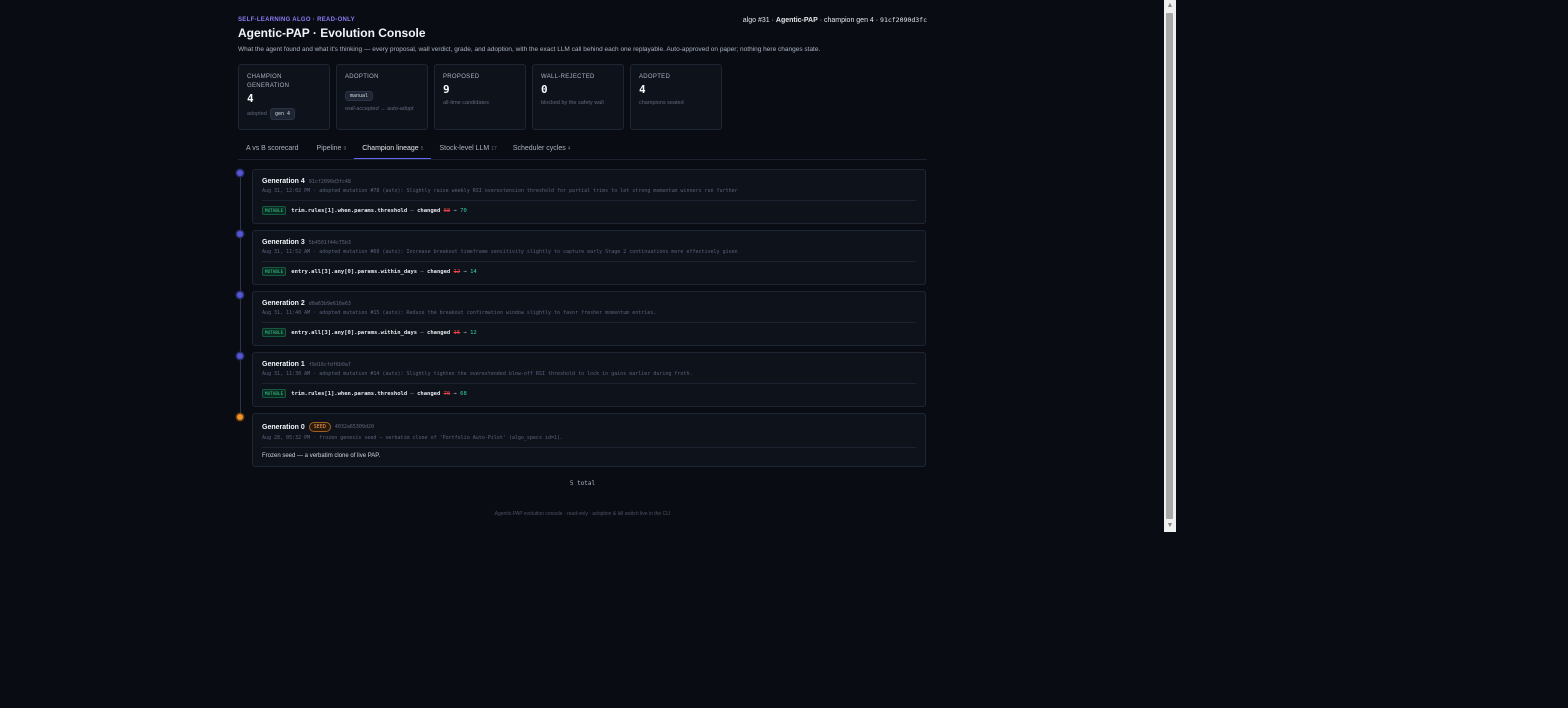 Image resolution: width=1568 pixels, height=708 pixels. I want to click on generation-title: Generation 2, so click(283, 303).